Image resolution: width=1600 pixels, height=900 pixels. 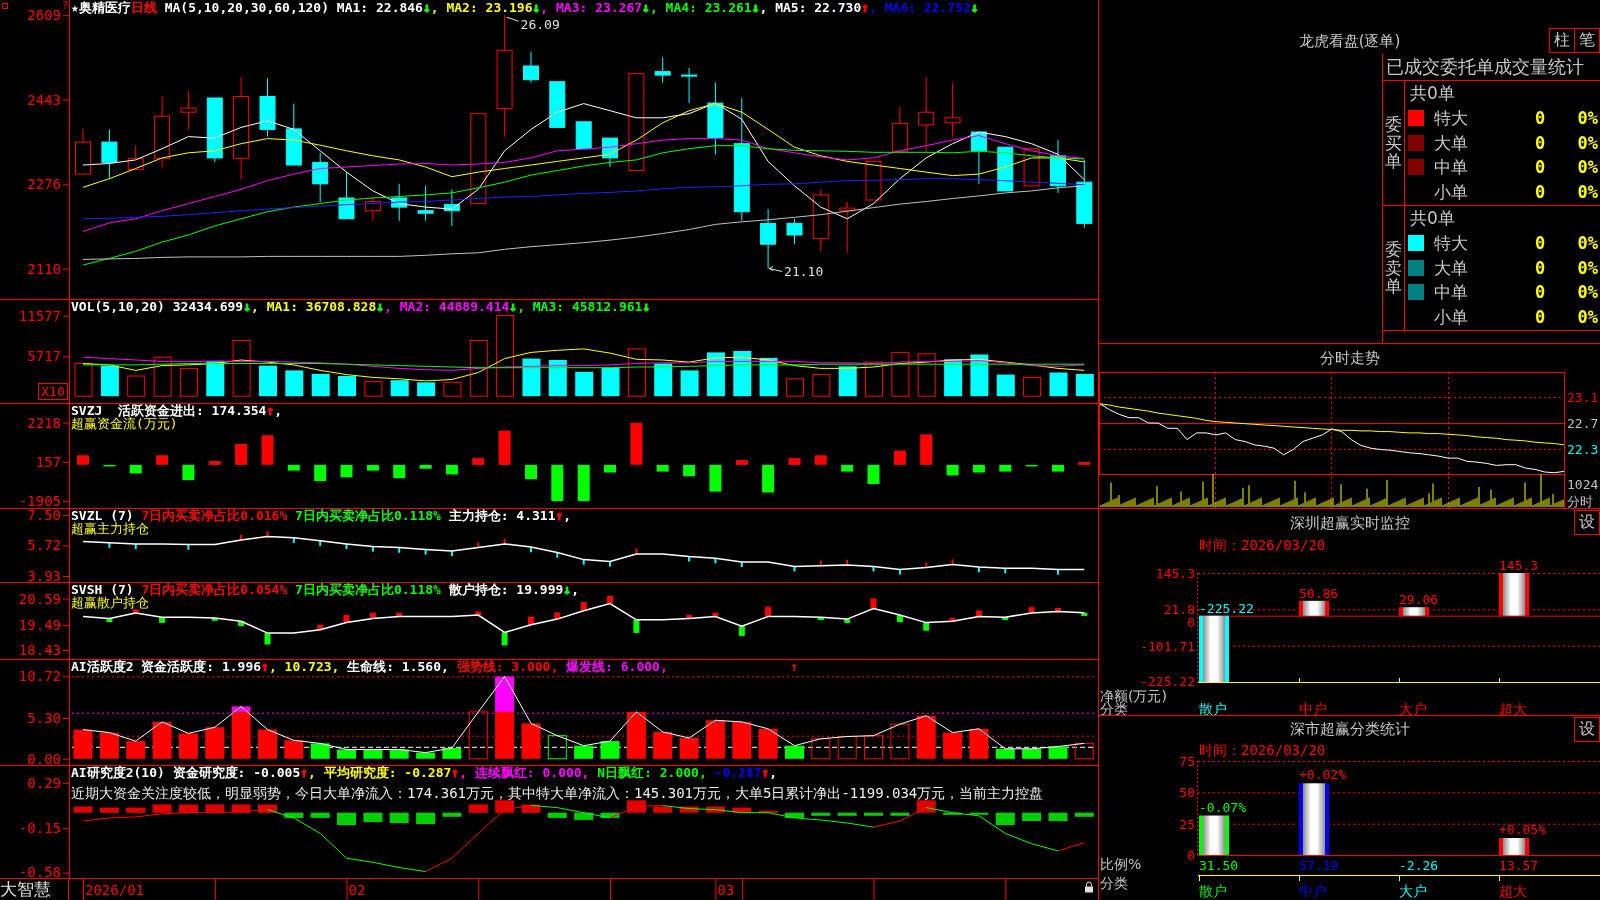 I want to click on order-type-label: 大单, so click(x=1451, y=267).